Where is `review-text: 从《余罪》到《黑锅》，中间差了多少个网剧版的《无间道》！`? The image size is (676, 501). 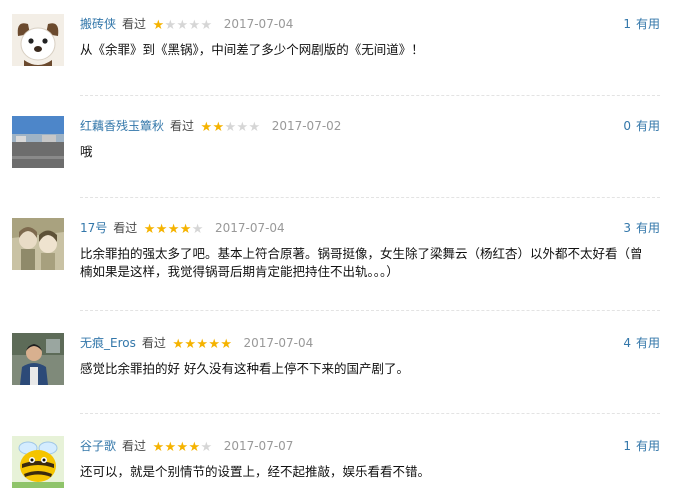 review-text: 从《余罪》到《黑锅》，中间差了多少个网剧版的《无间道》！ is located at coordinates (252, 49).